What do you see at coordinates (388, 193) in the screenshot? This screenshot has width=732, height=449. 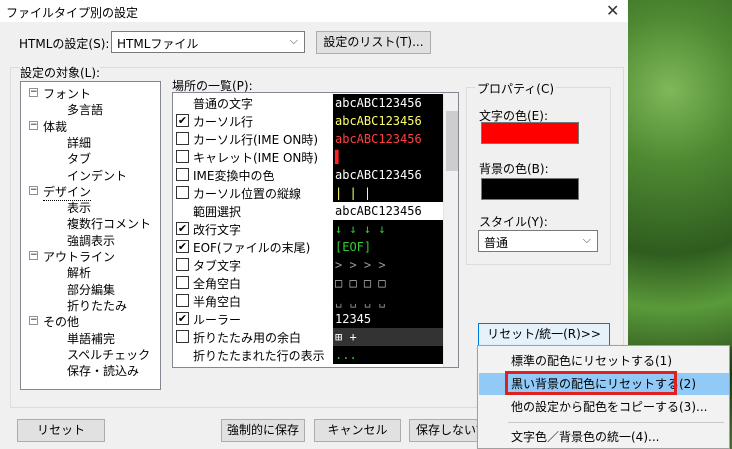 I see `color-preview: | | |` at bounding box center [388, 193].